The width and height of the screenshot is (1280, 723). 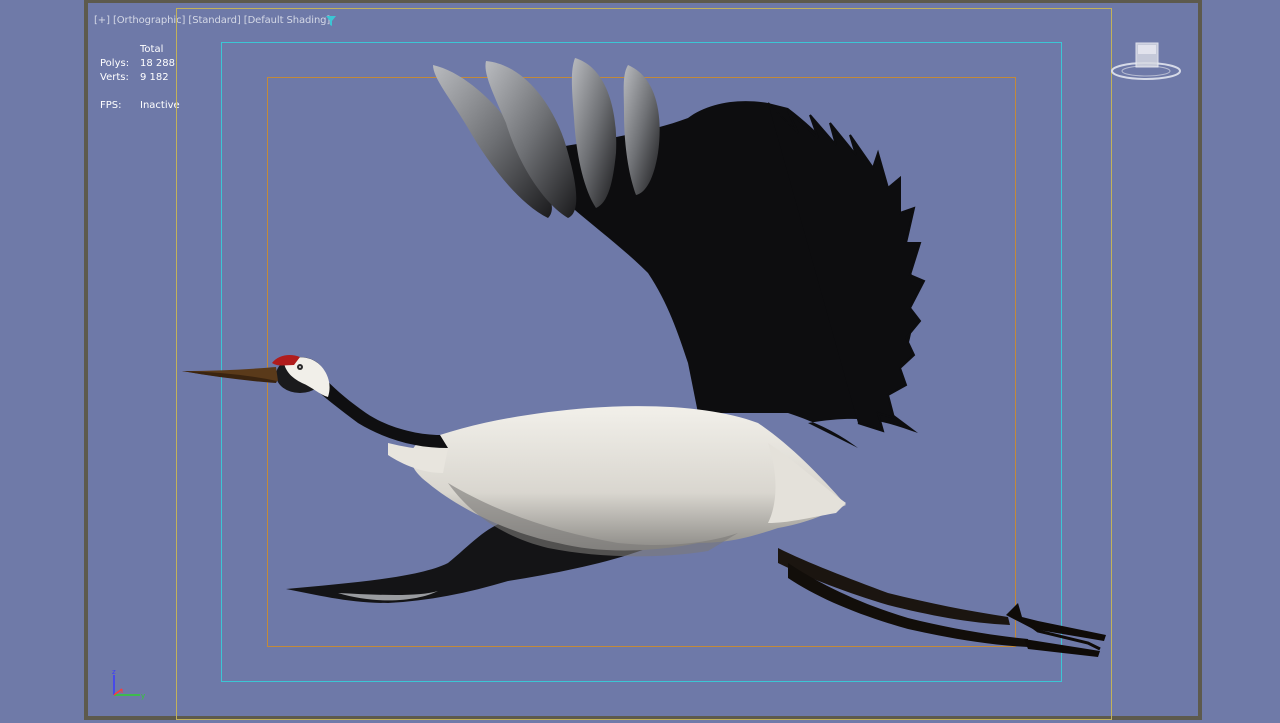 What do you see at coordinates (122, 691) in the screenshot?
I see `svg-text: x` at bounding box center [122, 691].